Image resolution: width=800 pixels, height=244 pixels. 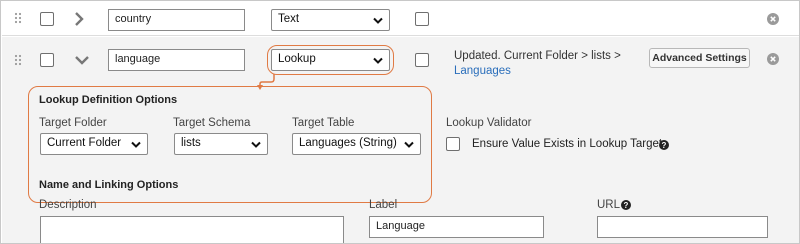 What do you see at coordinates (549, 71) in the screenshot?
I see `lookup-target-link: Languages` at bounding box center [549, 71].